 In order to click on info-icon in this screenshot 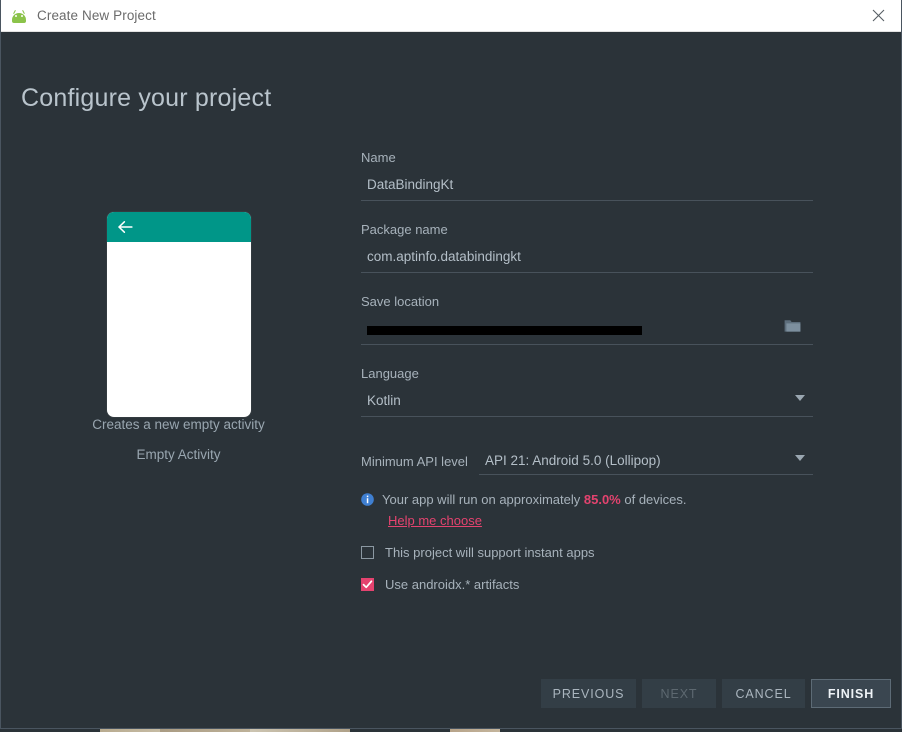, I will do `click(367, 499)`.